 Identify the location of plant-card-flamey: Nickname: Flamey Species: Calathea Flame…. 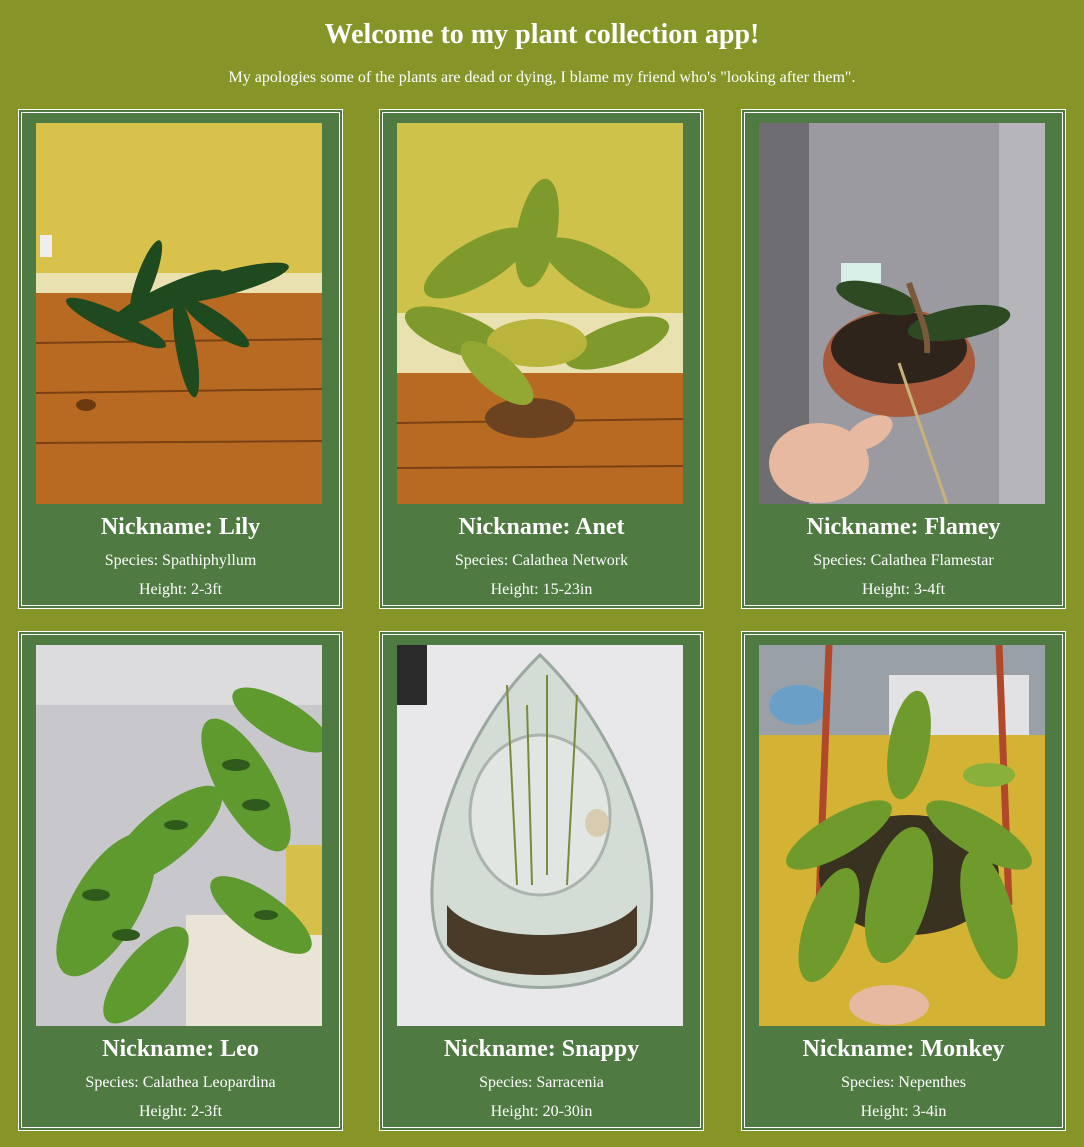
(903, 359).